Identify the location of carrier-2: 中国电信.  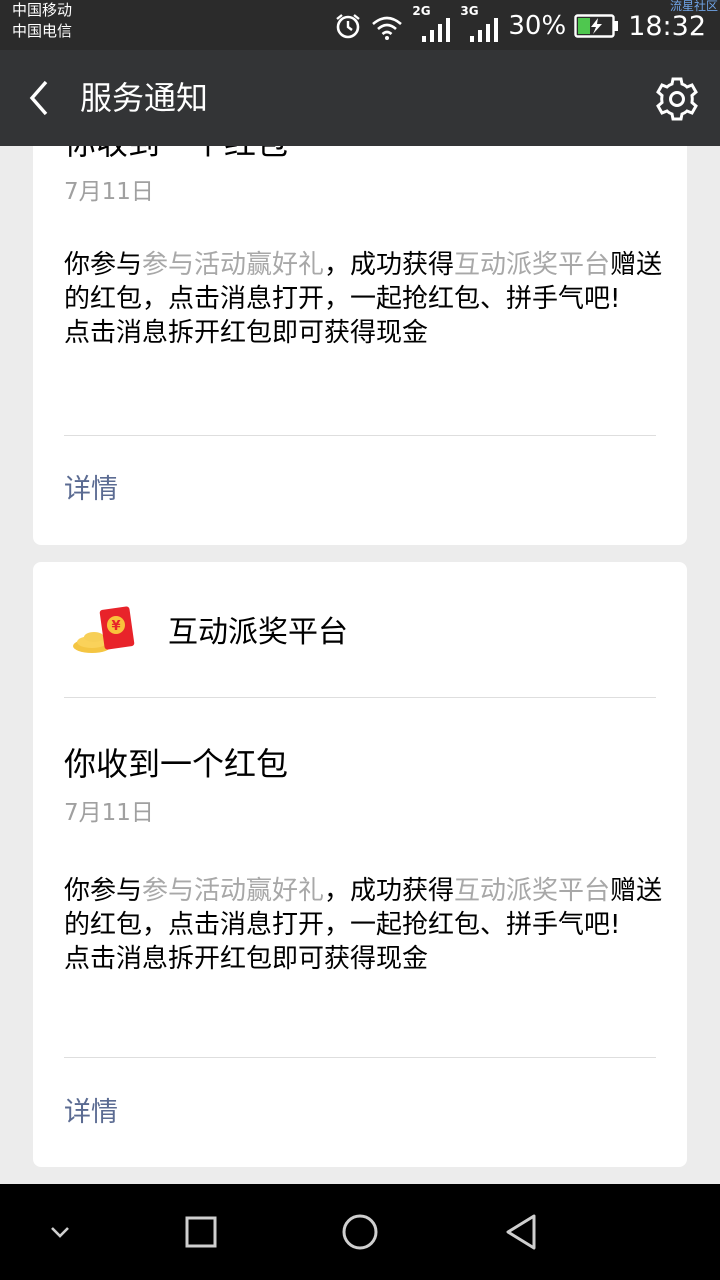
(42, 31).